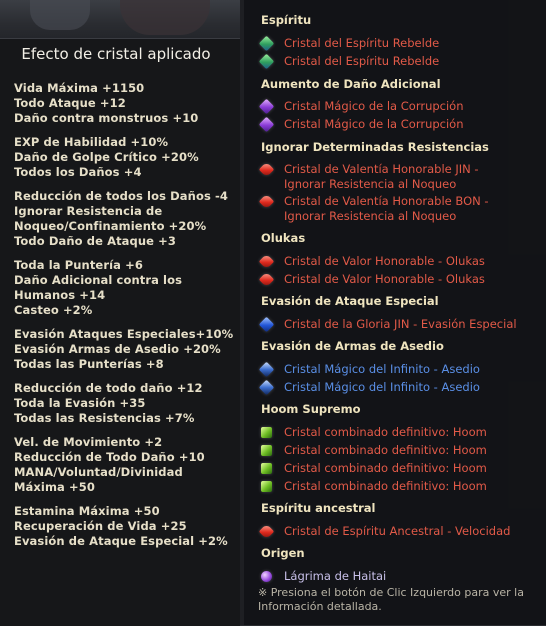 The height and width of the screenshot is (626, 546). Describe the element at coordinates (375, 147) in the screenshot. I see `section-title-ignorar-resistencias: Ignorar Determinadas Resistencias` at that location.